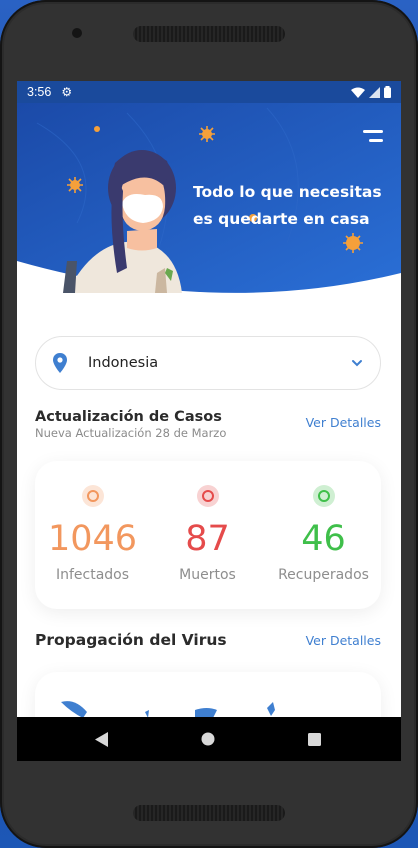 Image resolution: width=418 pixels, height=848 pixels. I want to click on android-nav-bar, so click(209, 739).